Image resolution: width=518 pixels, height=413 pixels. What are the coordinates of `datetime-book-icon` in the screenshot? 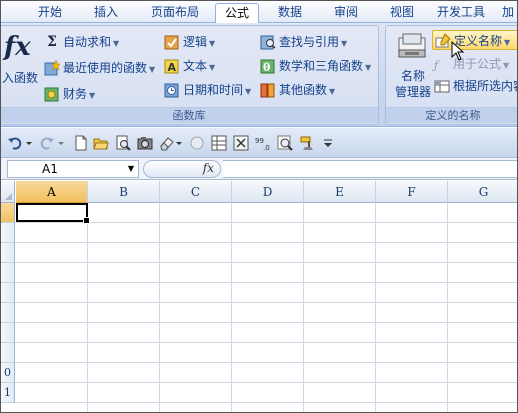 It's located at (172, 90).